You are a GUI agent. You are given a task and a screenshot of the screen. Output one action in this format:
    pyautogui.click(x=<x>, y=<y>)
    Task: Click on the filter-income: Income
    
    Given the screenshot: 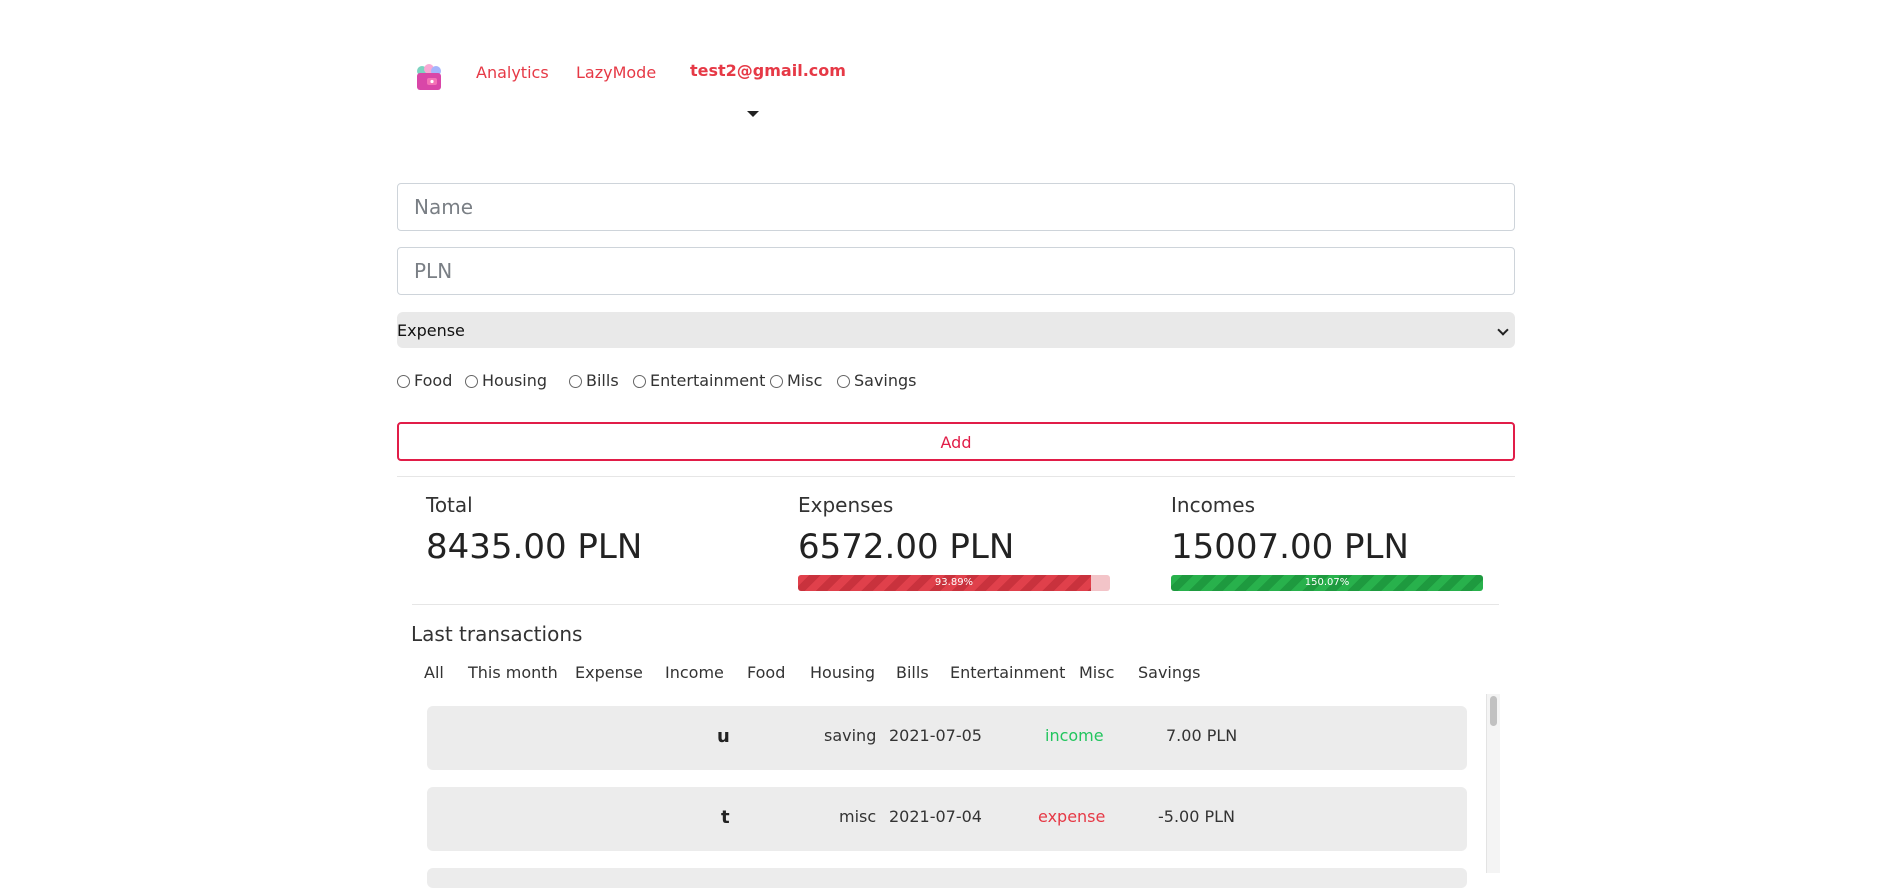 What is the action you would take?
    pyautogui.click(x=694, y=672)
    